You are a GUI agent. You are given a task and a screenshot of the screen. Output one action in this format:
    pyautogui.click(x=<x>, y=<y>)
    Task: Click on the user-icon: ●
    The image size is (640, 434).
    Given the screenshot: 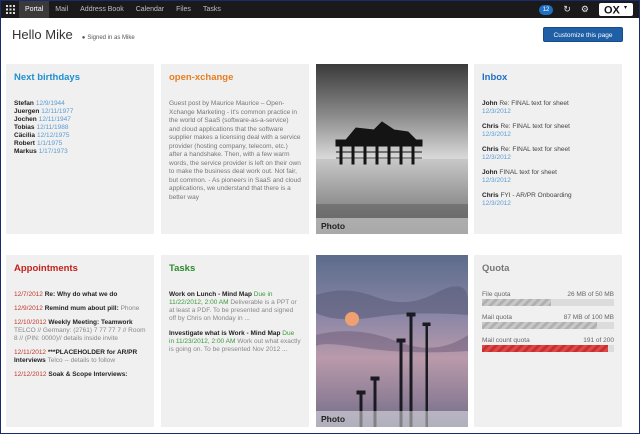 What is the action you would take?
    pyautogui.click(x=83, y=38)
    